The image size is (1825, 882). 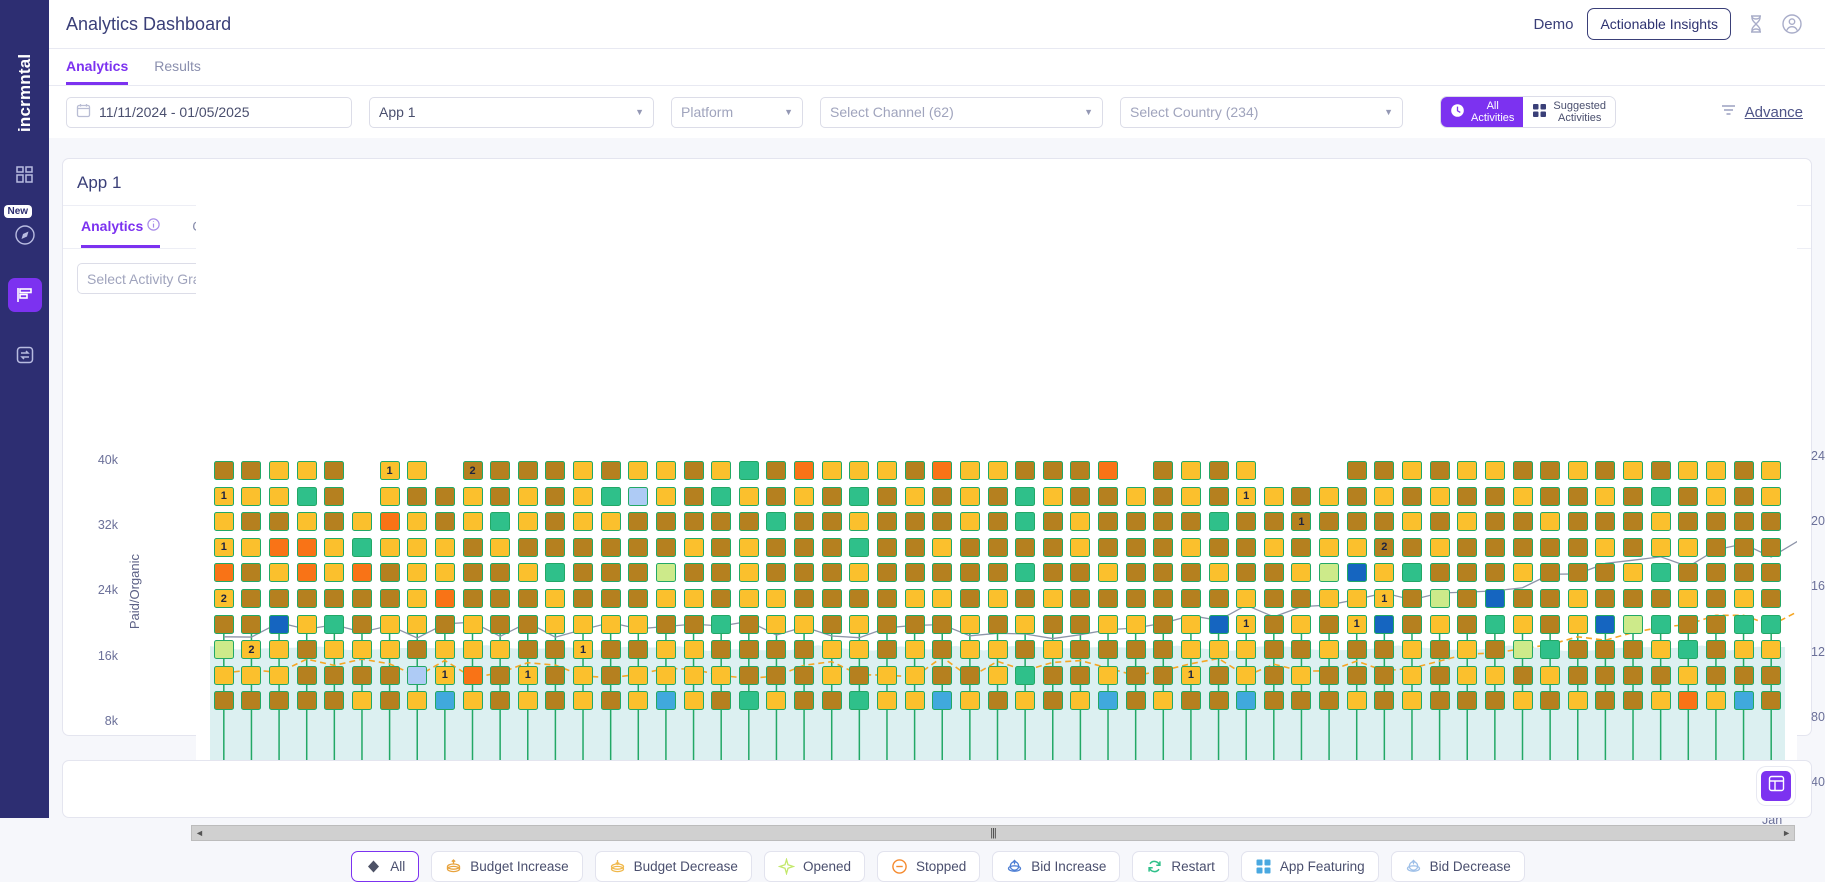 I want to click on sidebar-item-explore: New, so click(x=22, y=228).